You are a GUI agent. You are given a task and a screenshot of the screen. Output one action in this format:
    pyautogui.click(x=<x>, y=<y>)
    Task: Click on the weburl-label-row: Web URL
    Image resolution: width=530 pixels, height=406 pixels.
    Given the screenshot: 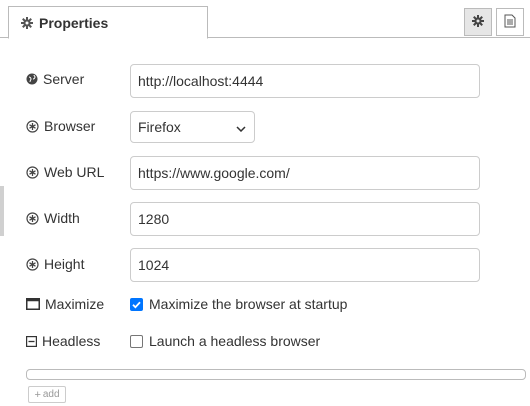 What is the action you would take?
    pyautogui.click(x=65, y=172)
    